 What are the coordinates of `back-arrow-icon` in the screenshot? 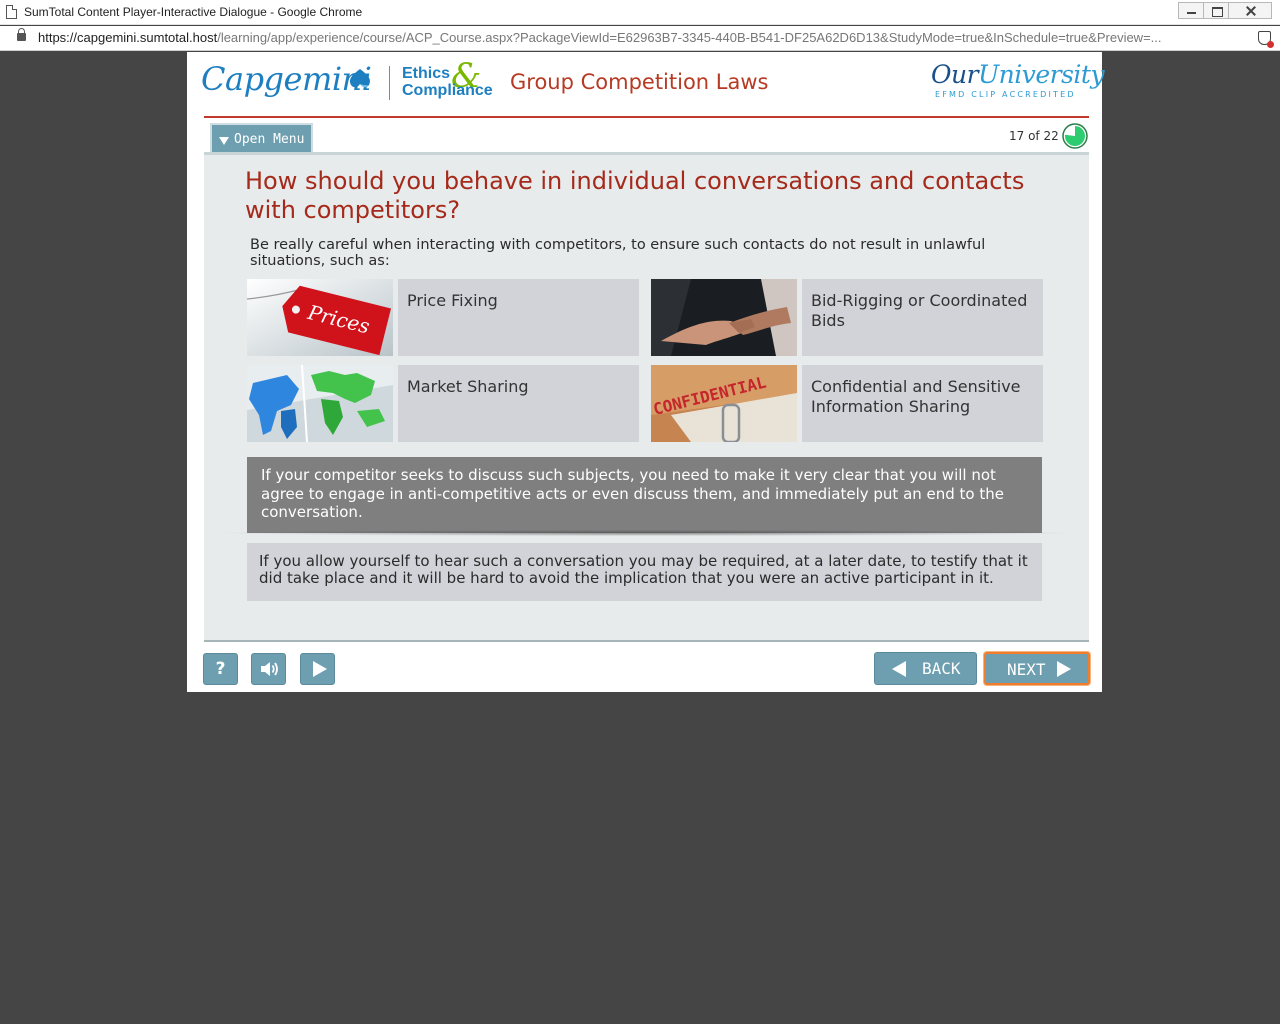 It's located at (899, 669).